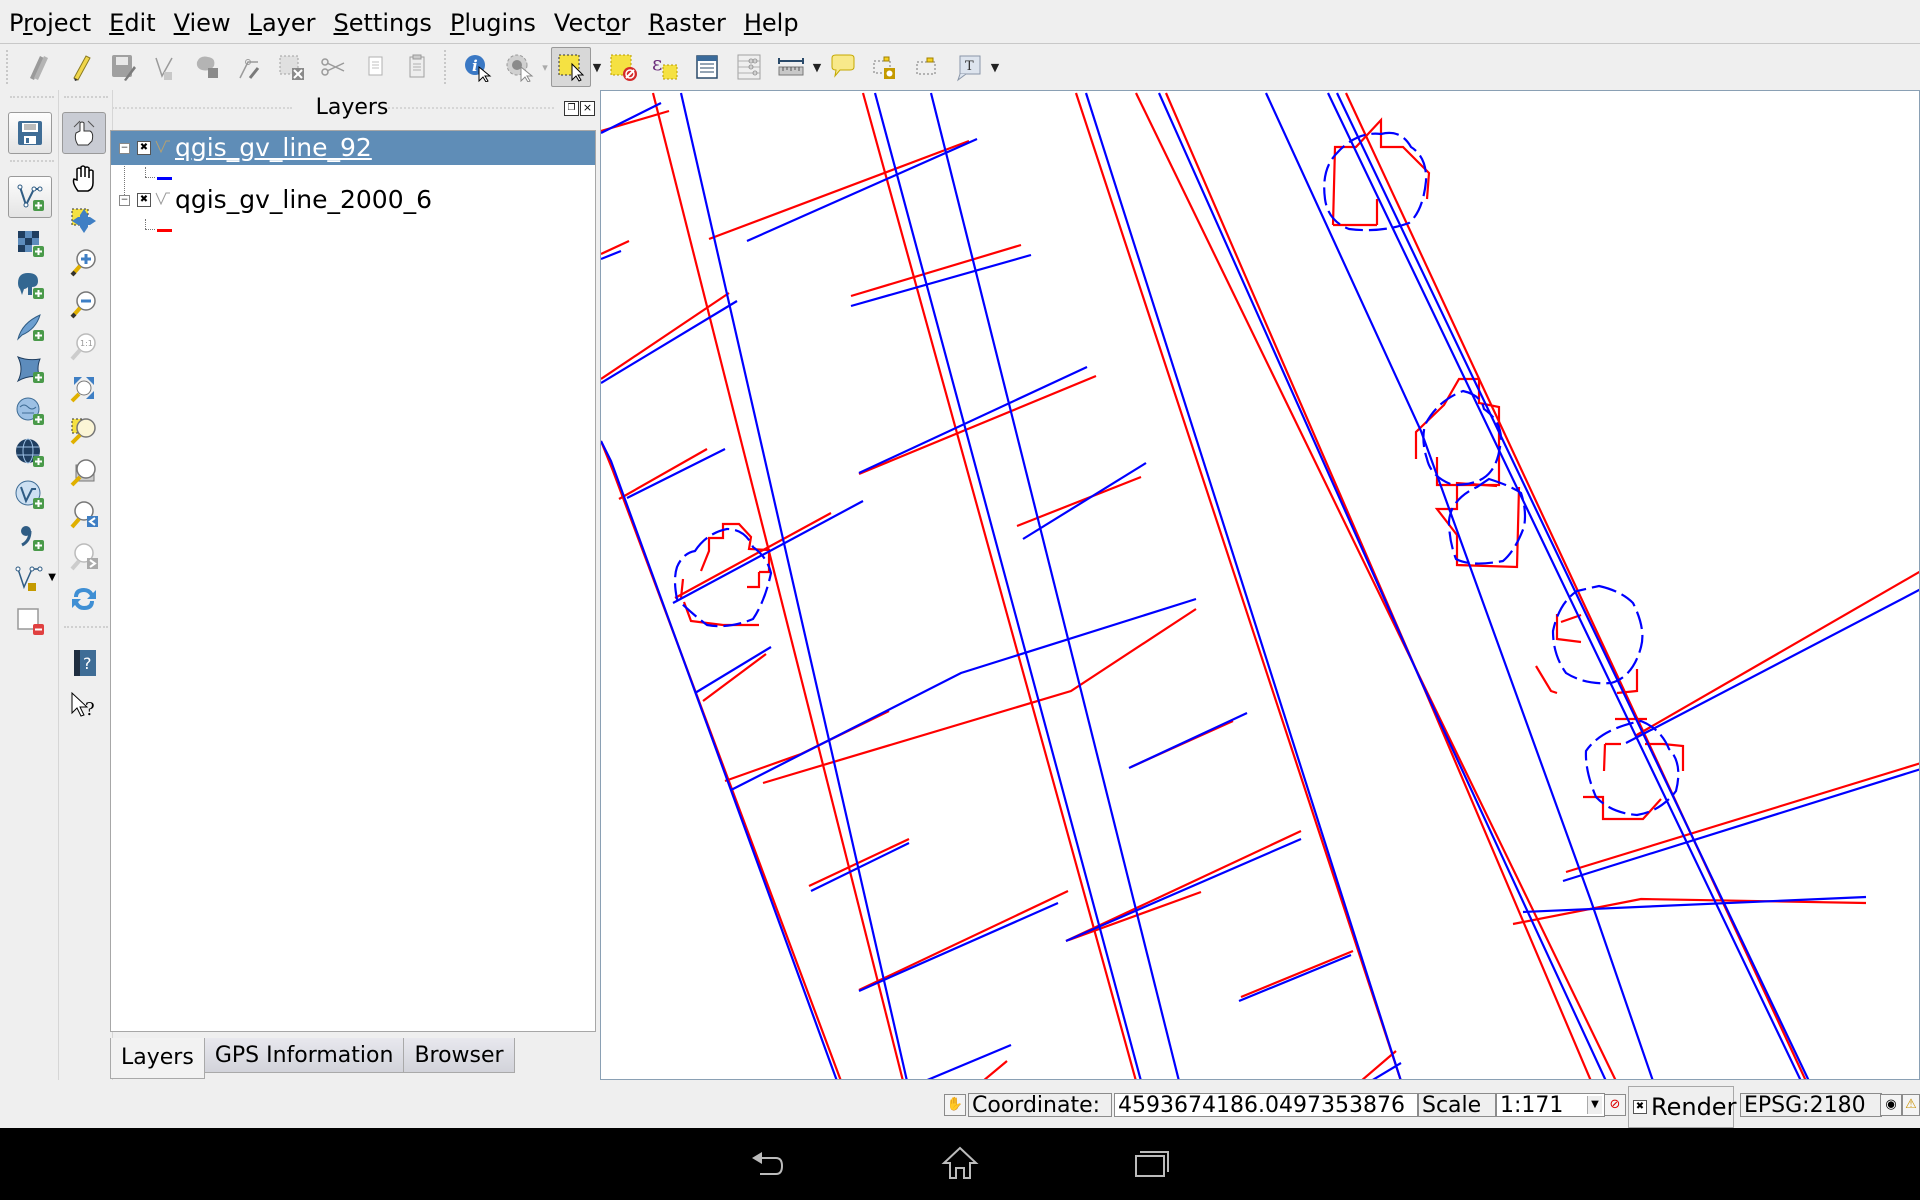  I want to click on new-layer-dropdown: ▼, so click(52, 577).